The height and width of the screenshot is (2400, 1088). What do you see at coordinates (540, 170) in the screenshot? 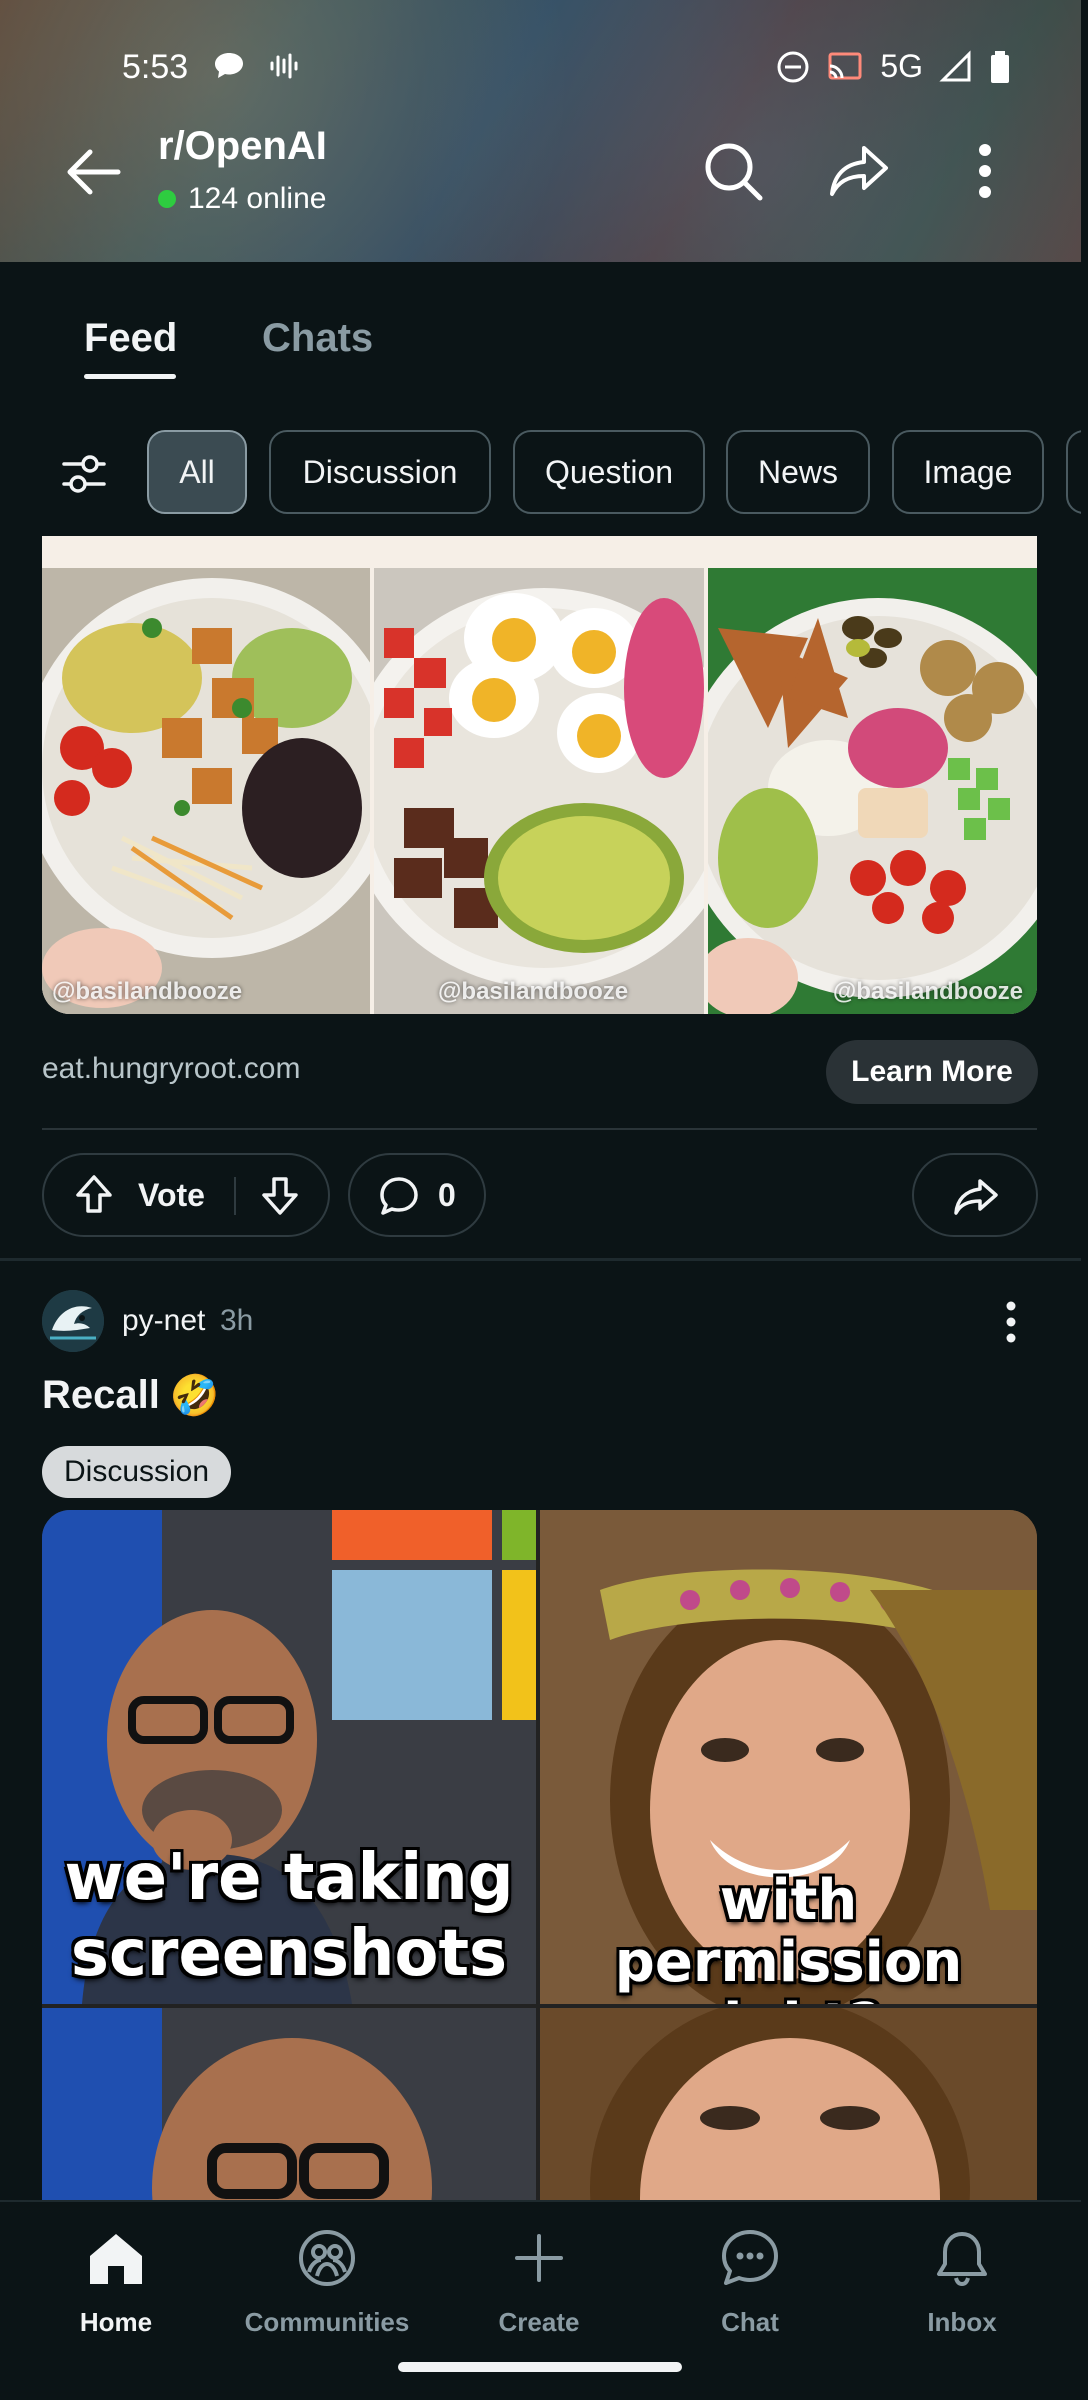
I see `top-nav: r/OpenAI 124 online` at bounding box center [540, 170].